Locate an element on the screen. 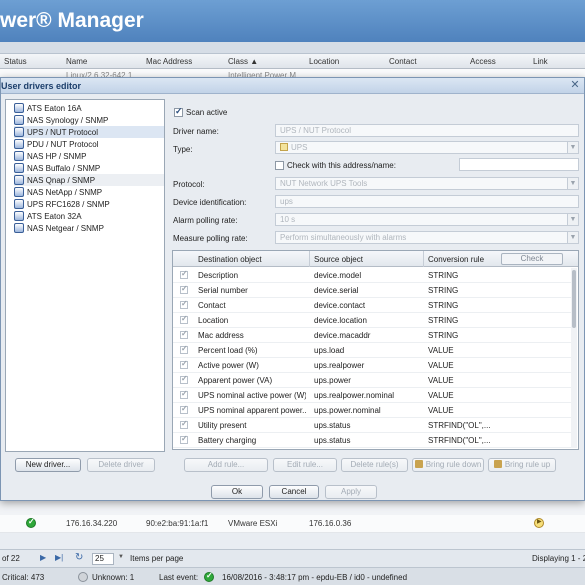 The height and width of the screenshot is (585, 585). status-ok-icon is located at coordinates (31, 522).